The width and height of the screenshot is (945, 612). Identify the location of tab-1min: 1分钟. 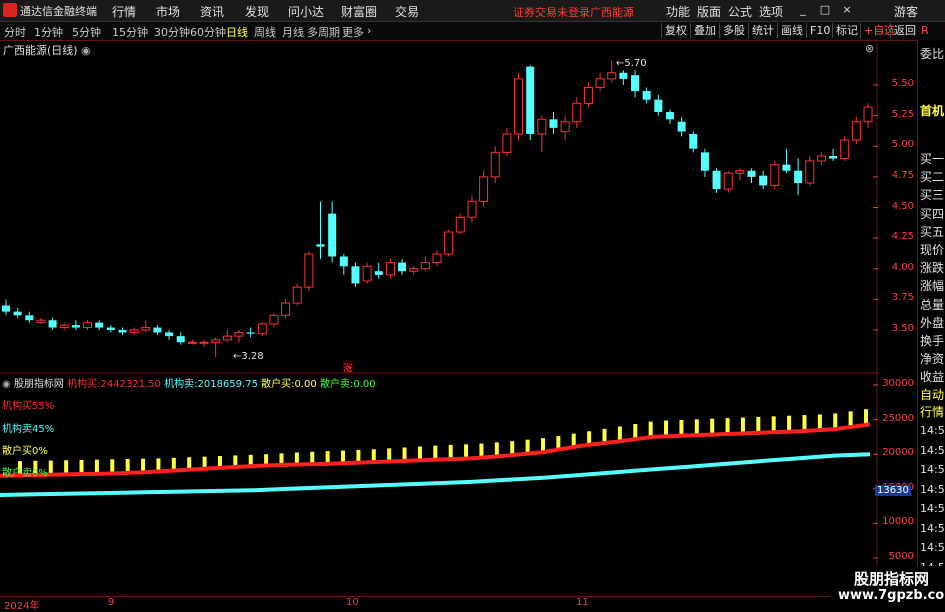
(48, 32).